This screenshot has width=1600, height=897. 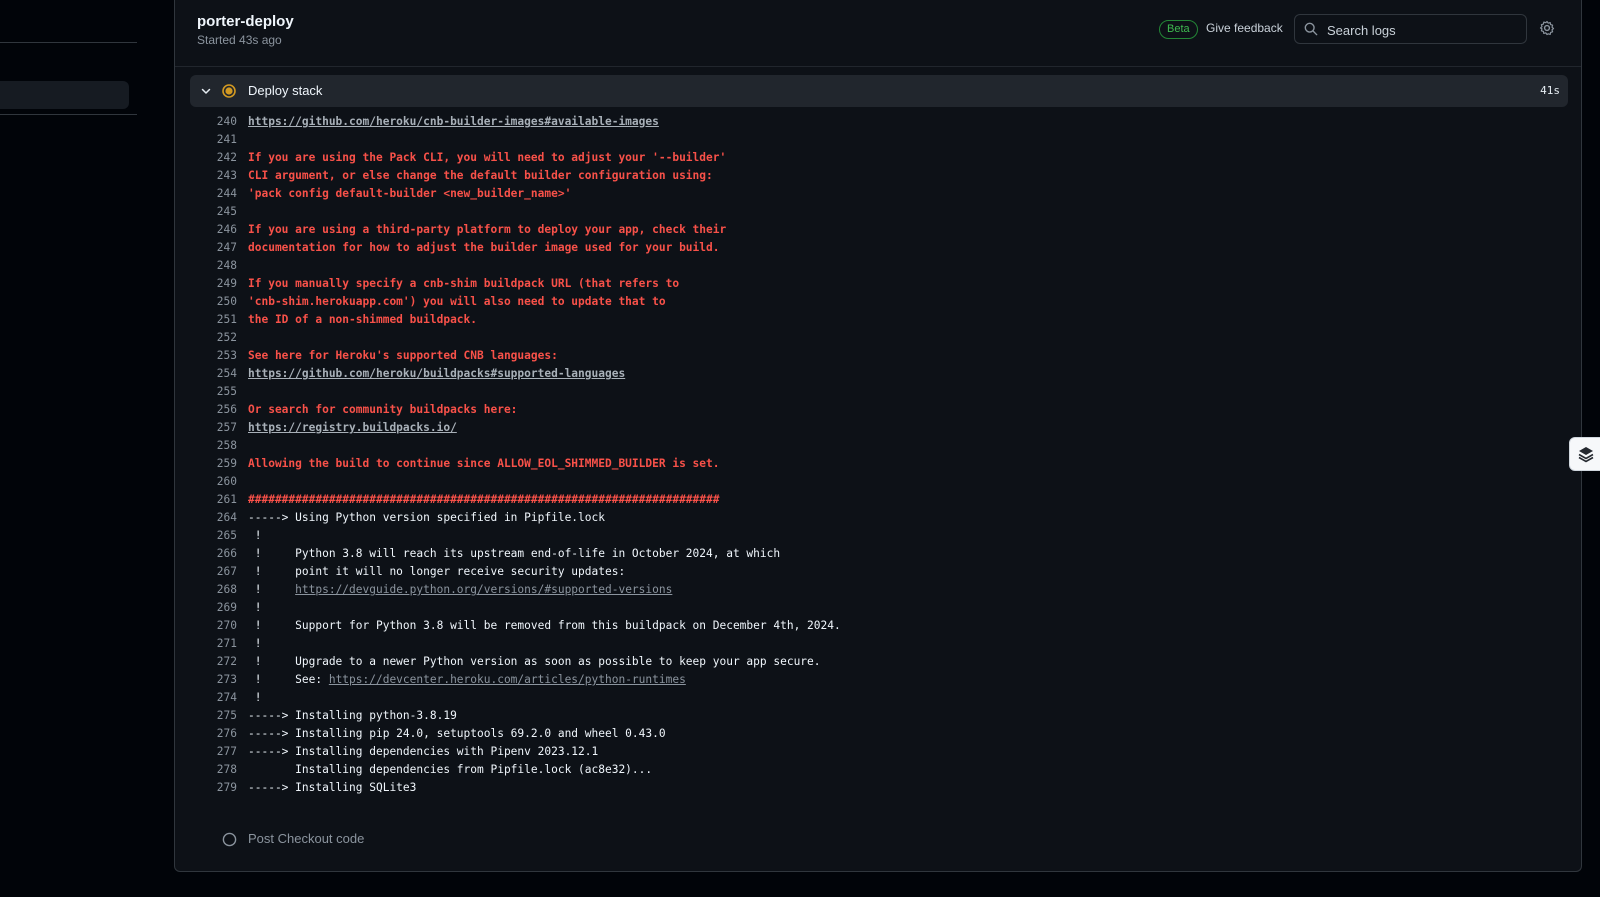 What do you see at coordinates (879, 266) in the screenshot?
I see `log-line: 248` at bounding box center [879, 266].